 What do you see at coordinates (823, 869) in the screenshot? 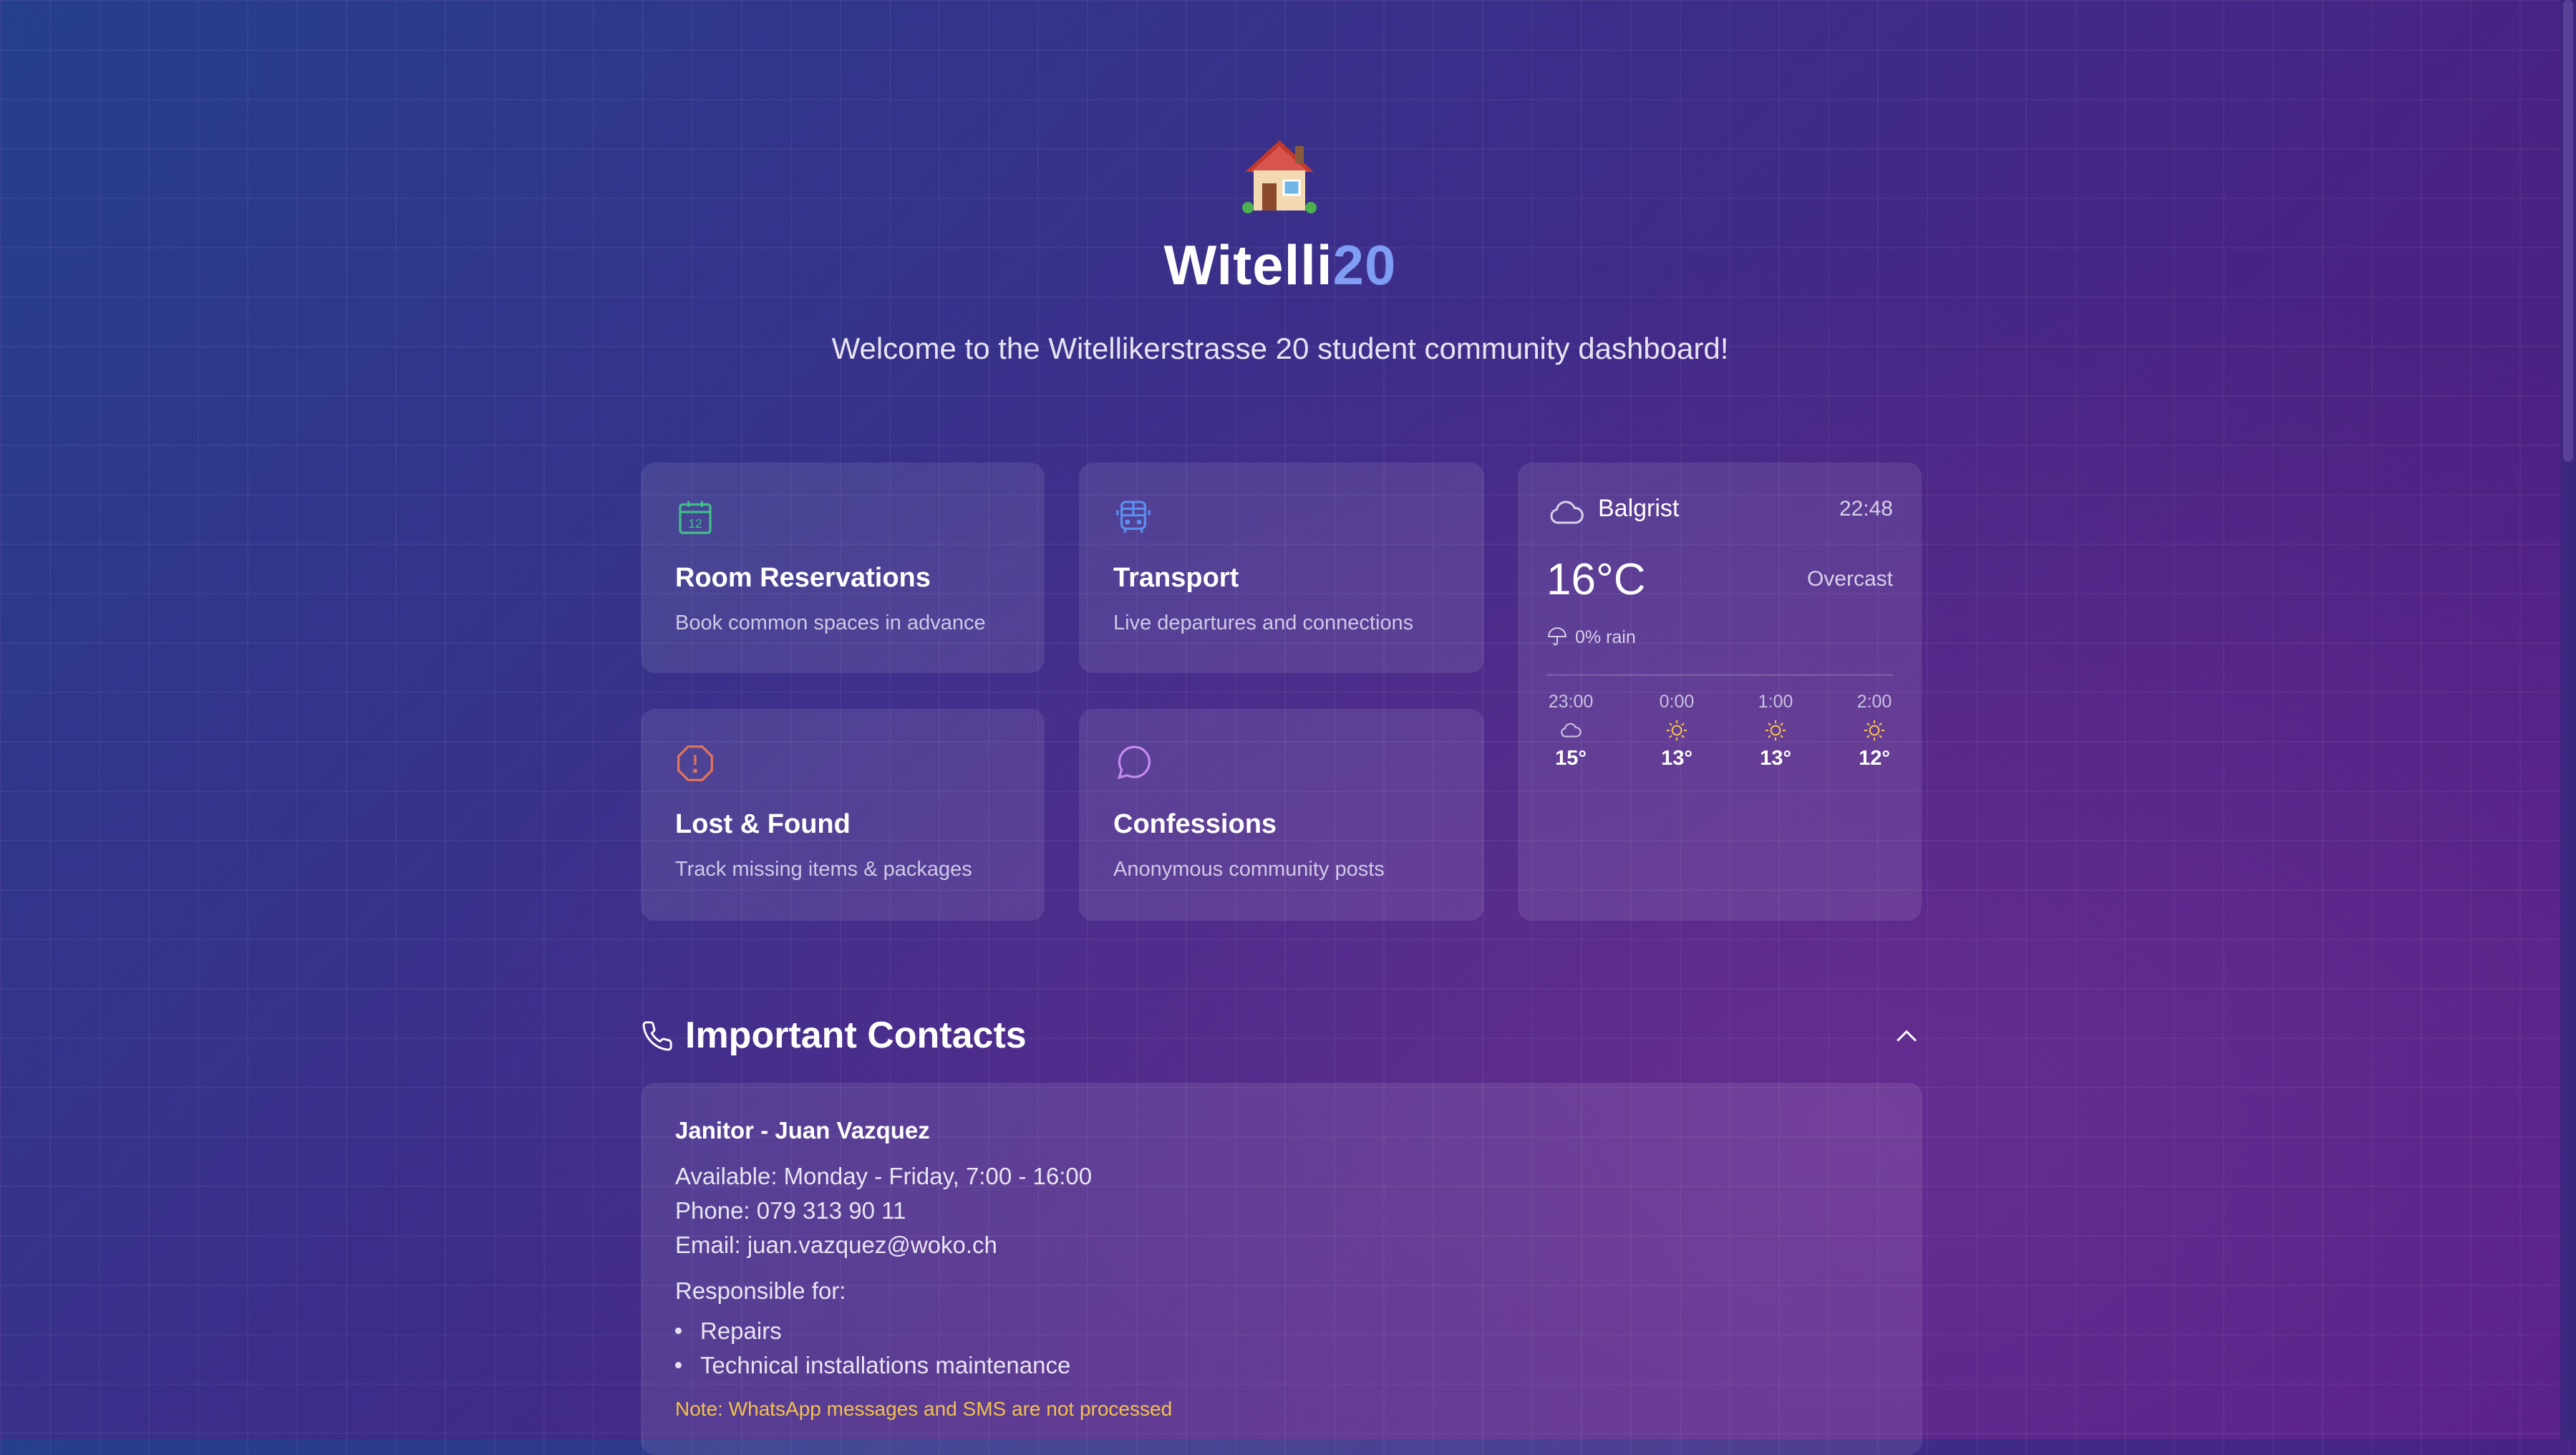
I see `card-description: Track missing items & packages` at bounding box center [823, 869].